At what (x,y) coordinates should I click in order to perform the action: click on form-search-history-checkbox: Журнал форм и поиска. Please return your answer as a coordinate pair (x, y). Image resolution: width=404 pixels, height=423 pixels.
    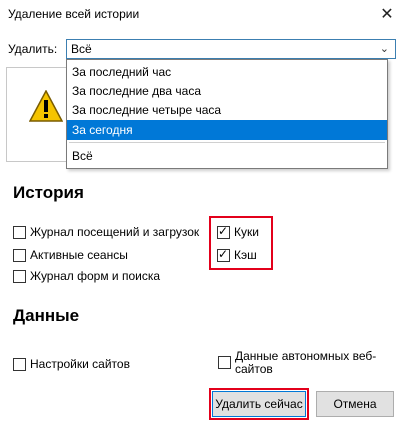
    Looking at the image, I should click on (86, 276).